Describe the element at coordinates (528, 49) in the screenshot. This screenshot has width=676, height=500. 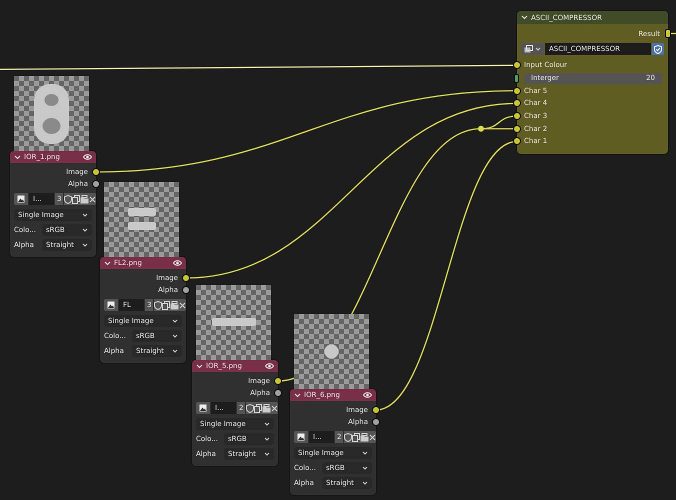
I see `group-icon` at that location.